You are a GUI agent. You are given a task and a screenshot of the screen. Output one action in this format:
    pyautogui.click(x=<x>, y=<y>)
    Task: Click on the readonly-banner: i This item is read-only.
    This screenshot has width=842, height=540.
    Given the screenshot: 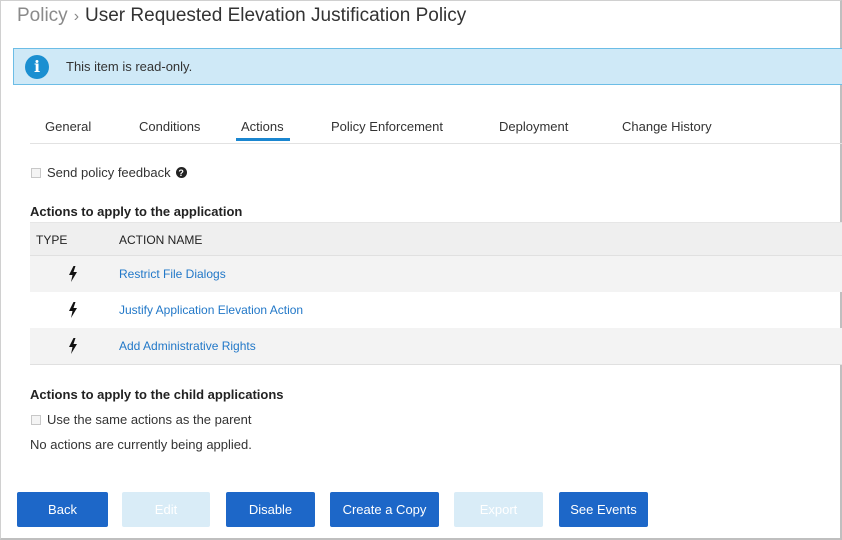 What is the action you would take?
    pyautogui.click(x=427, y=66)
    